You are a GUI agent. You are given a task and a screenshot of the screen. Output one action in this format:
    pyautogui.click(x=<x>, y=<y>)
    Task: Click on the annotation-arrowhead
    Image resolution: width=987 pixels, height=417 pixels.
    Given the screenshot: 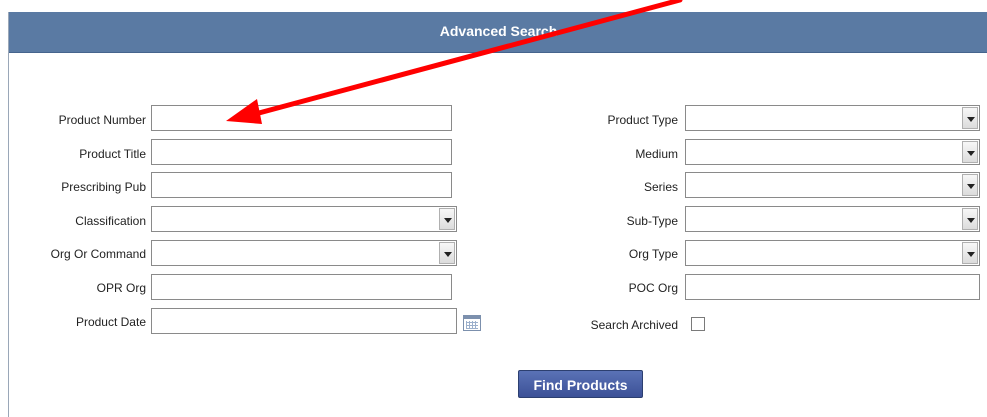 What is the action you would take?
    pyautogui.click(x=244, y=111)
    